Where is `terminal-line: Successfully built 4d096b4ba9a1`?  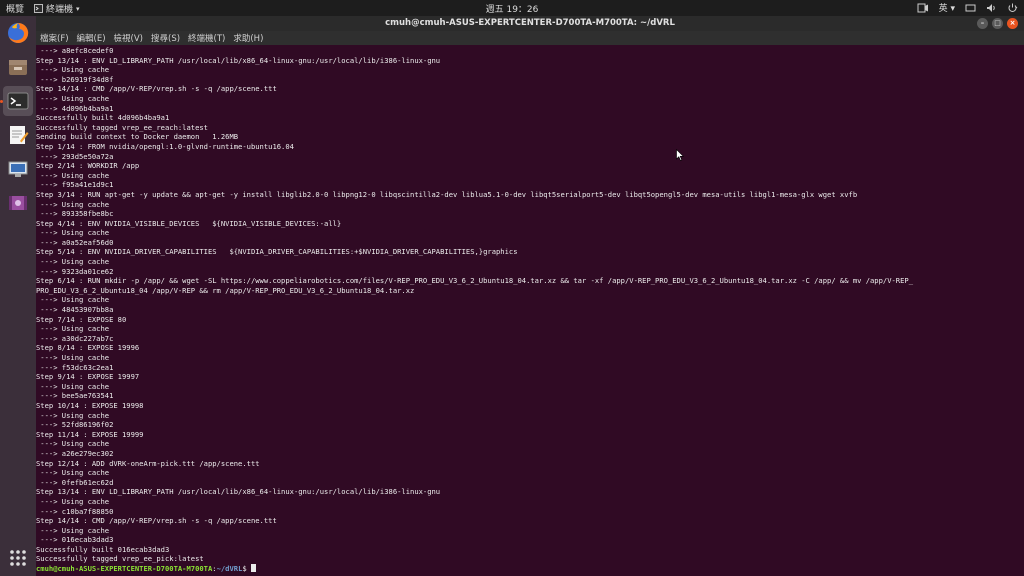
terminal-line: Successfully built 4d096b4ba9a1 is located at coordinates (103, 118).